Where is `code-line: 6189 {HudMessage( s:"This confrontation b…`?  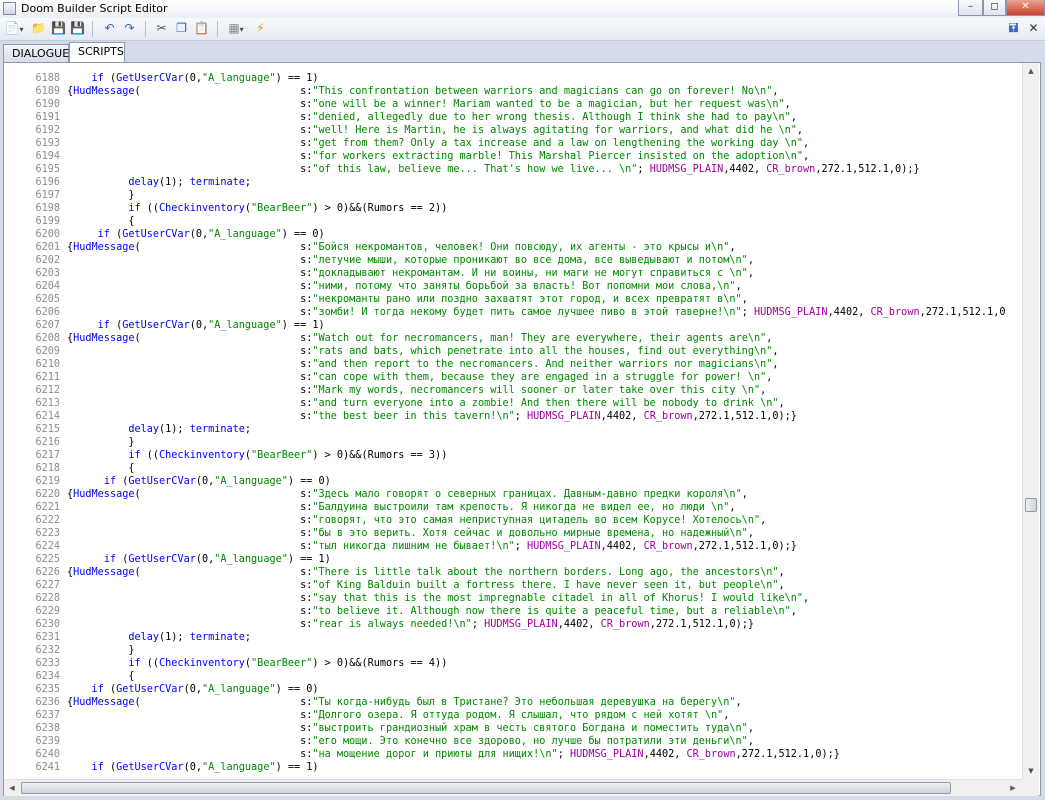 code-line: 6189 {HudMessage( s:"This confrontation b… is located at coordinates (513, 91).